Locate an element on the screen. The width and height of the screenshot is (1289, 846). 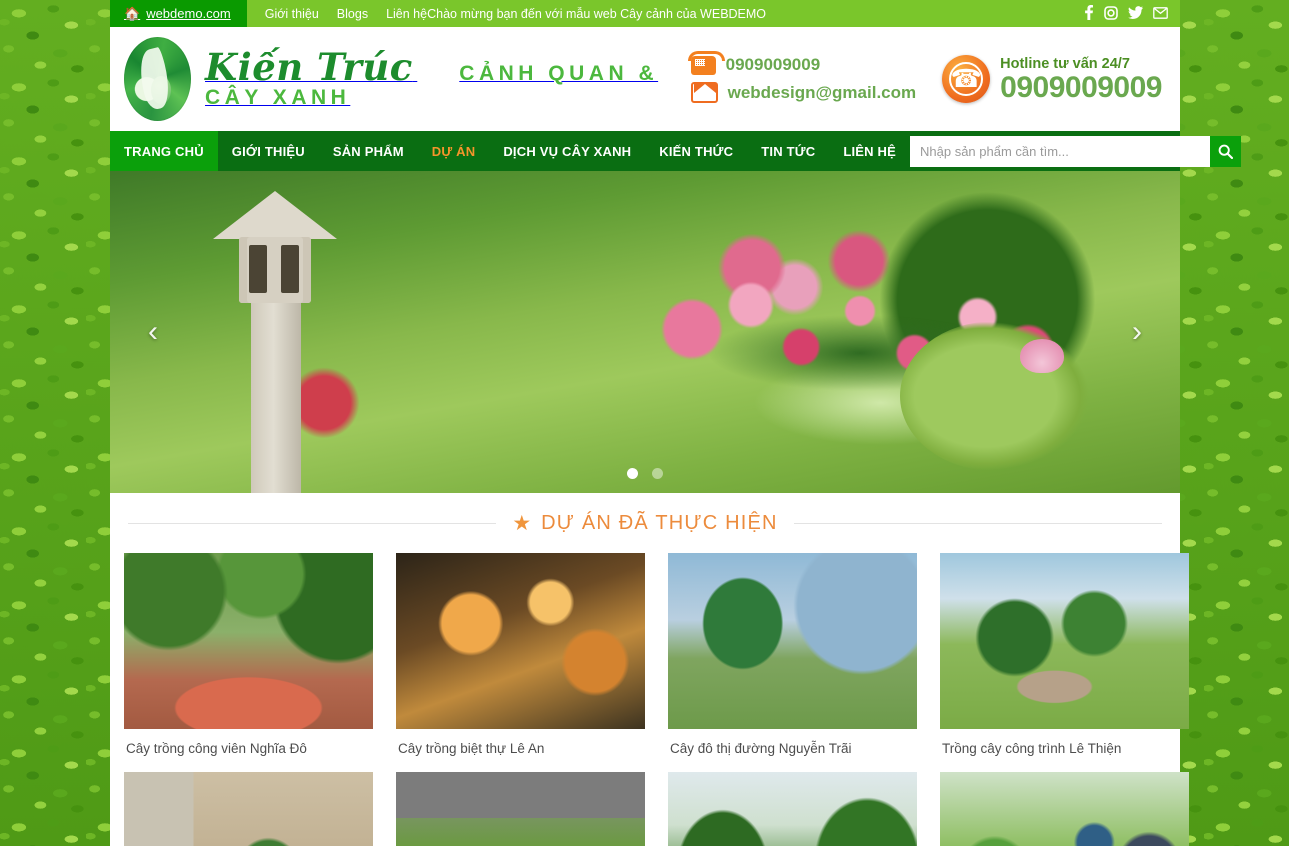
project-card: Cây đô thị đường Nguyễn Trãi is located at coordinates (792, 654).